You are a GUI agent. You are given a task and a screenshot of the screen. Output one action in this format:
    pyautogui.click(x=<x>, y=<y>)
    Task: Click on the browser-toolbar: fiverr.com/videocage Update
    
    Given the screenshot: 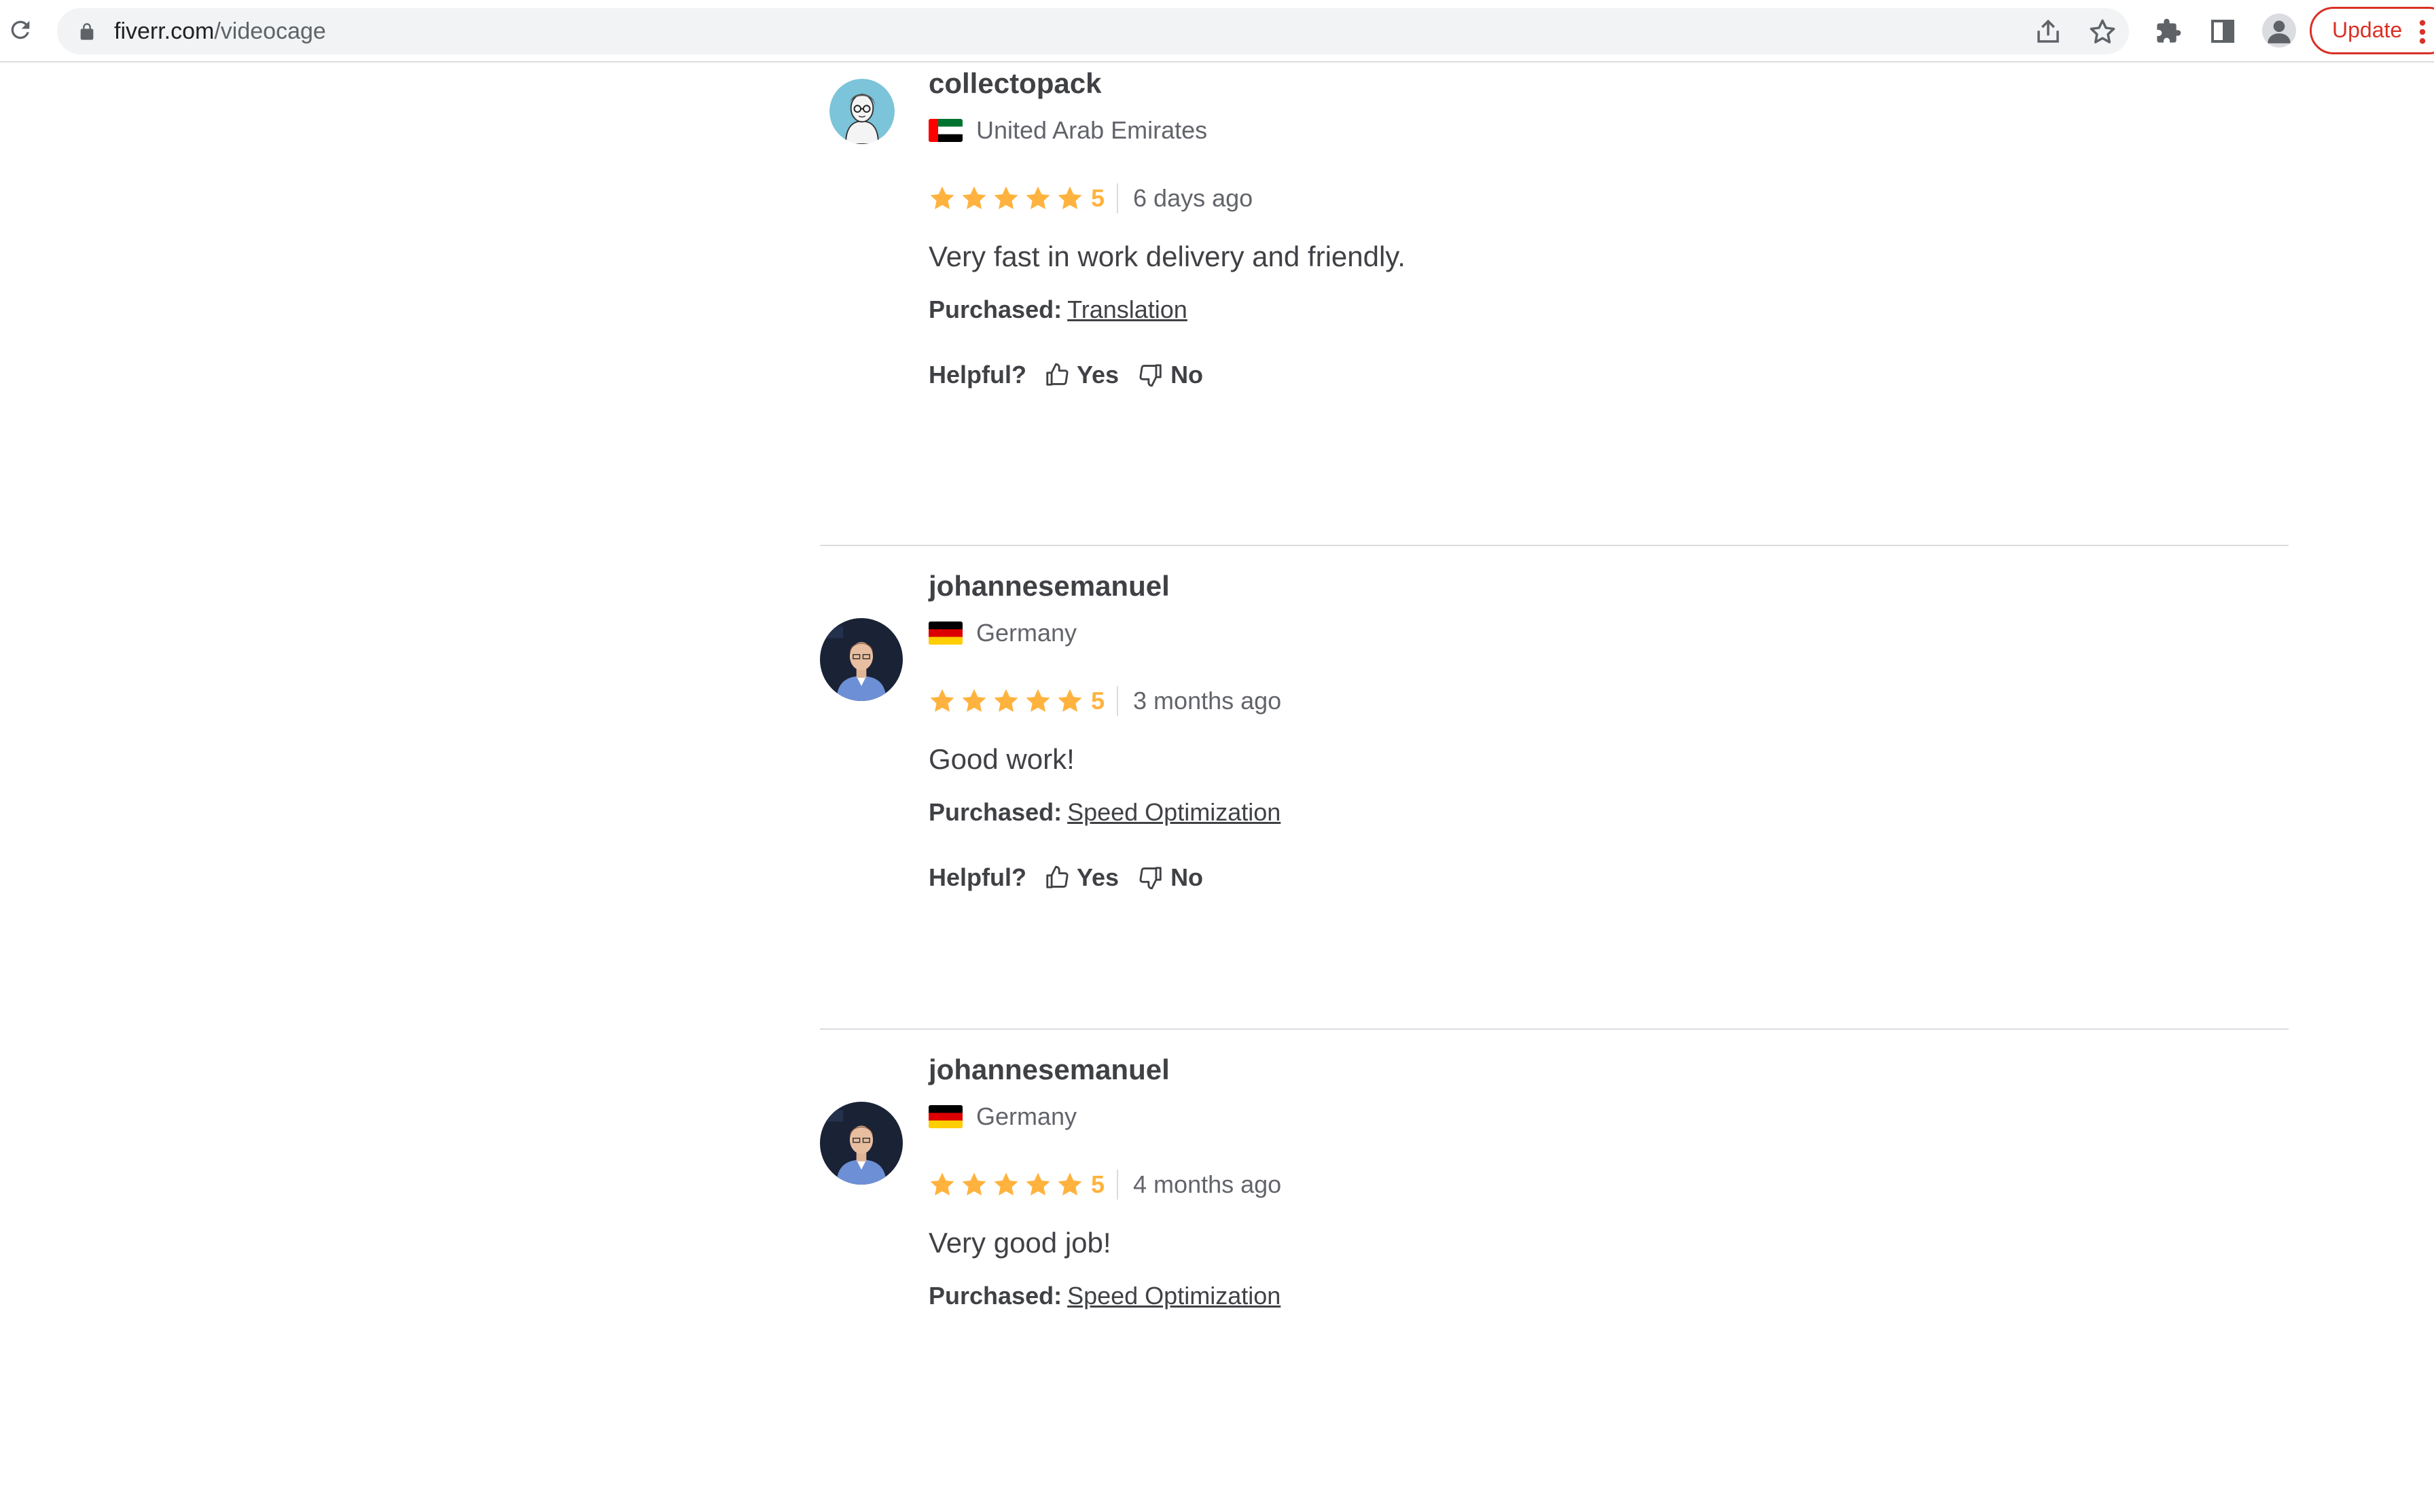 What is the action you would take?
    pyautogui.click(x=1217, y=31)
    